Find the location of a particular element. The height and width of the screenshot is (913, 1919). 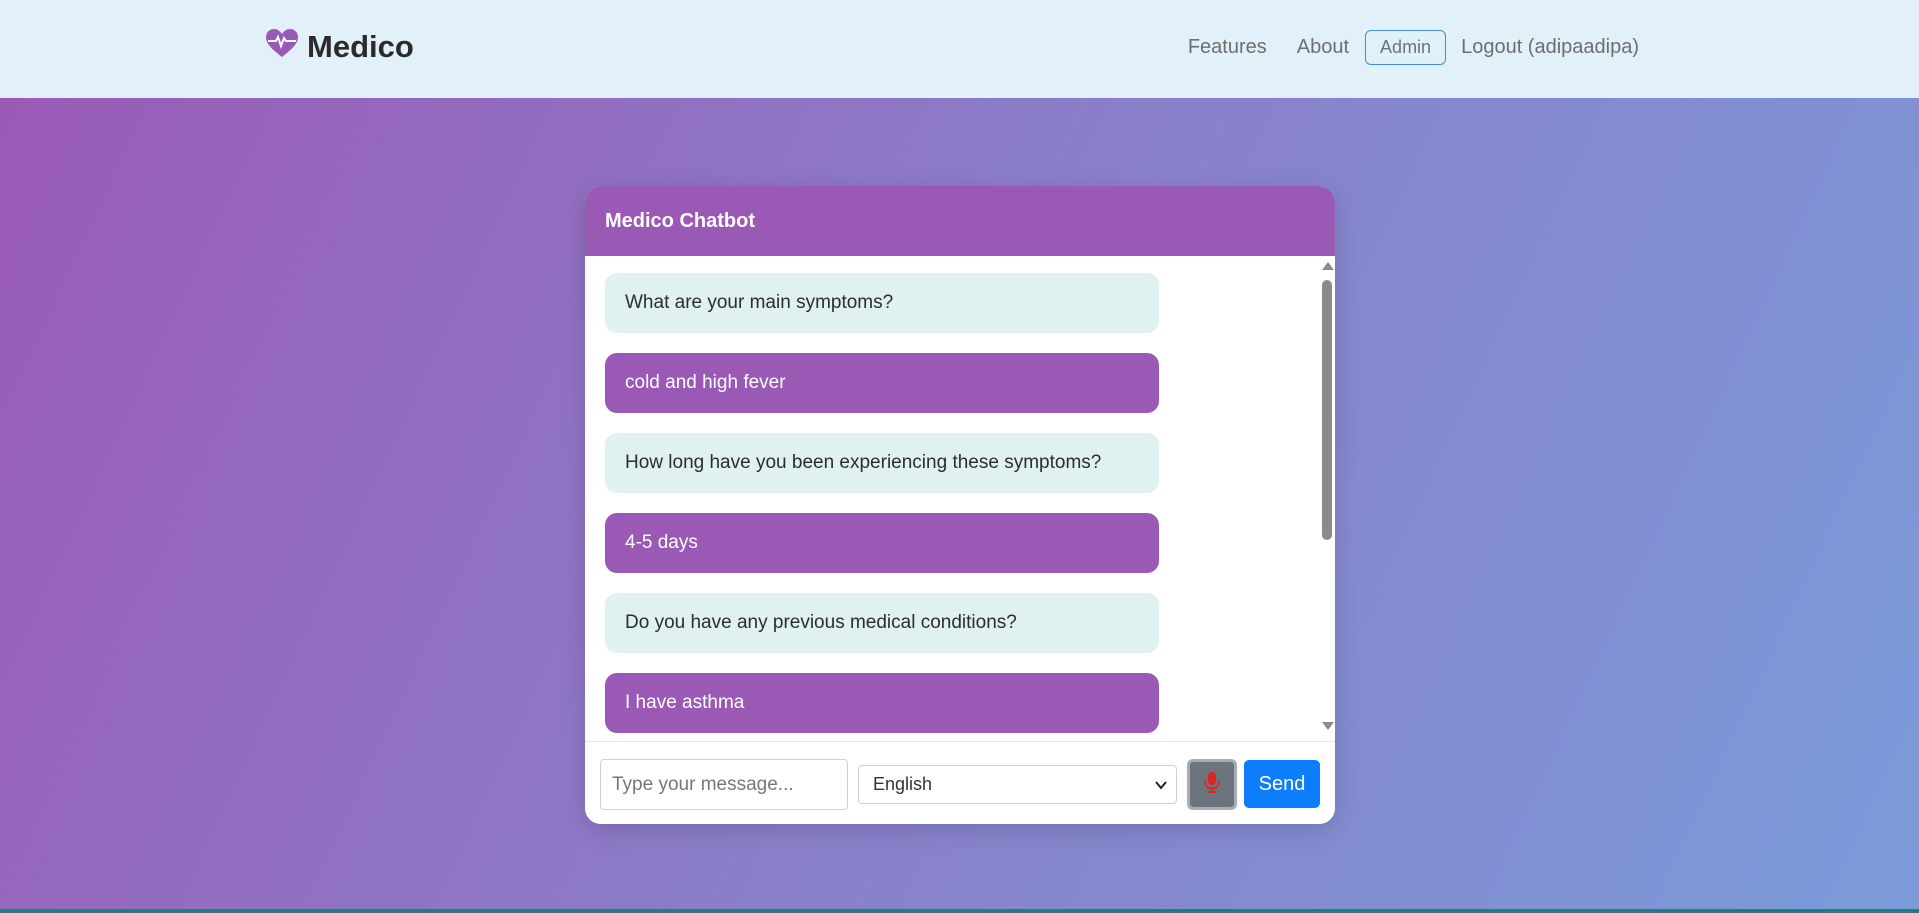

brand-name: Medico is located at coordinates (360, 46).